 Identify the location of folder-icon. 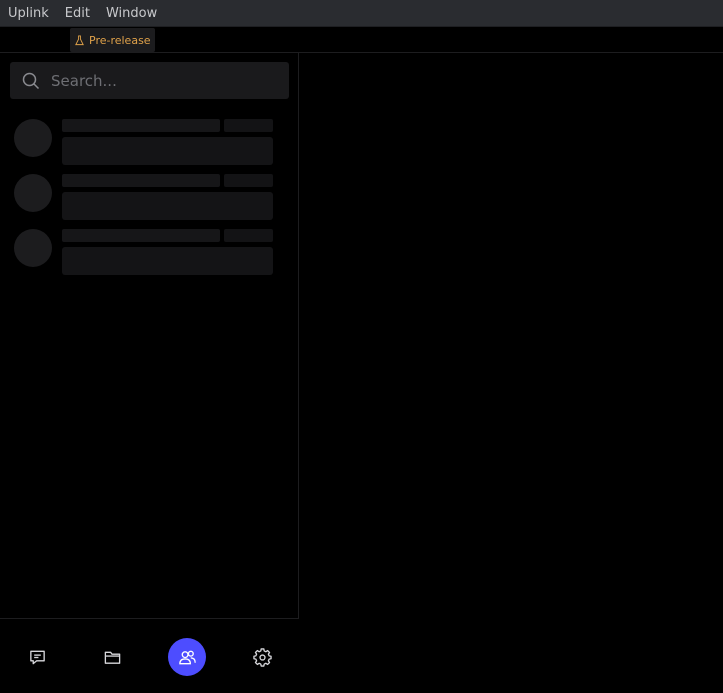
(112, 657).